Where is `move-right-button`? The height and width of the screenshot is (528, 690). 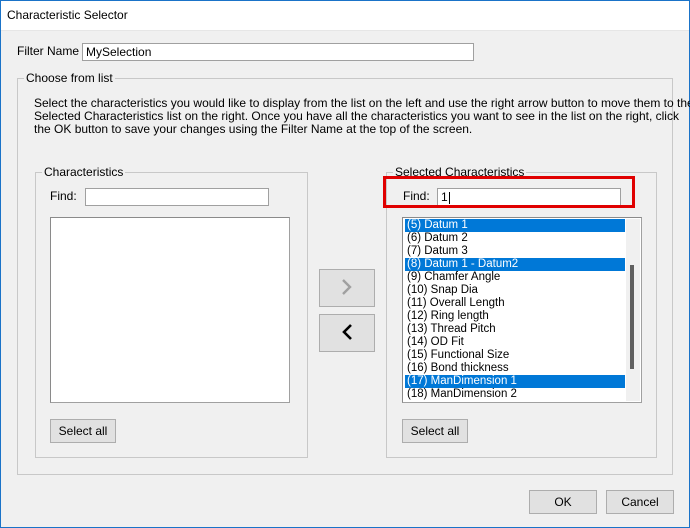 move-right-button is located at coordinates (347, 288).